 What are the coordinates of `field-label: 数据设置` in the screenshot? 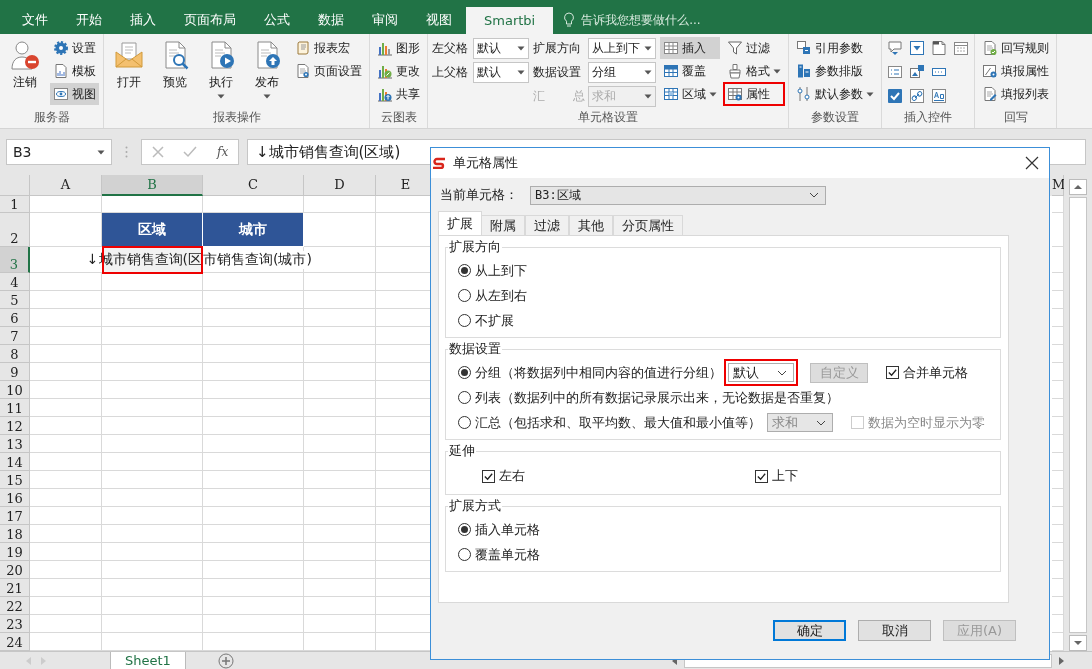 It's located at (557, 72).